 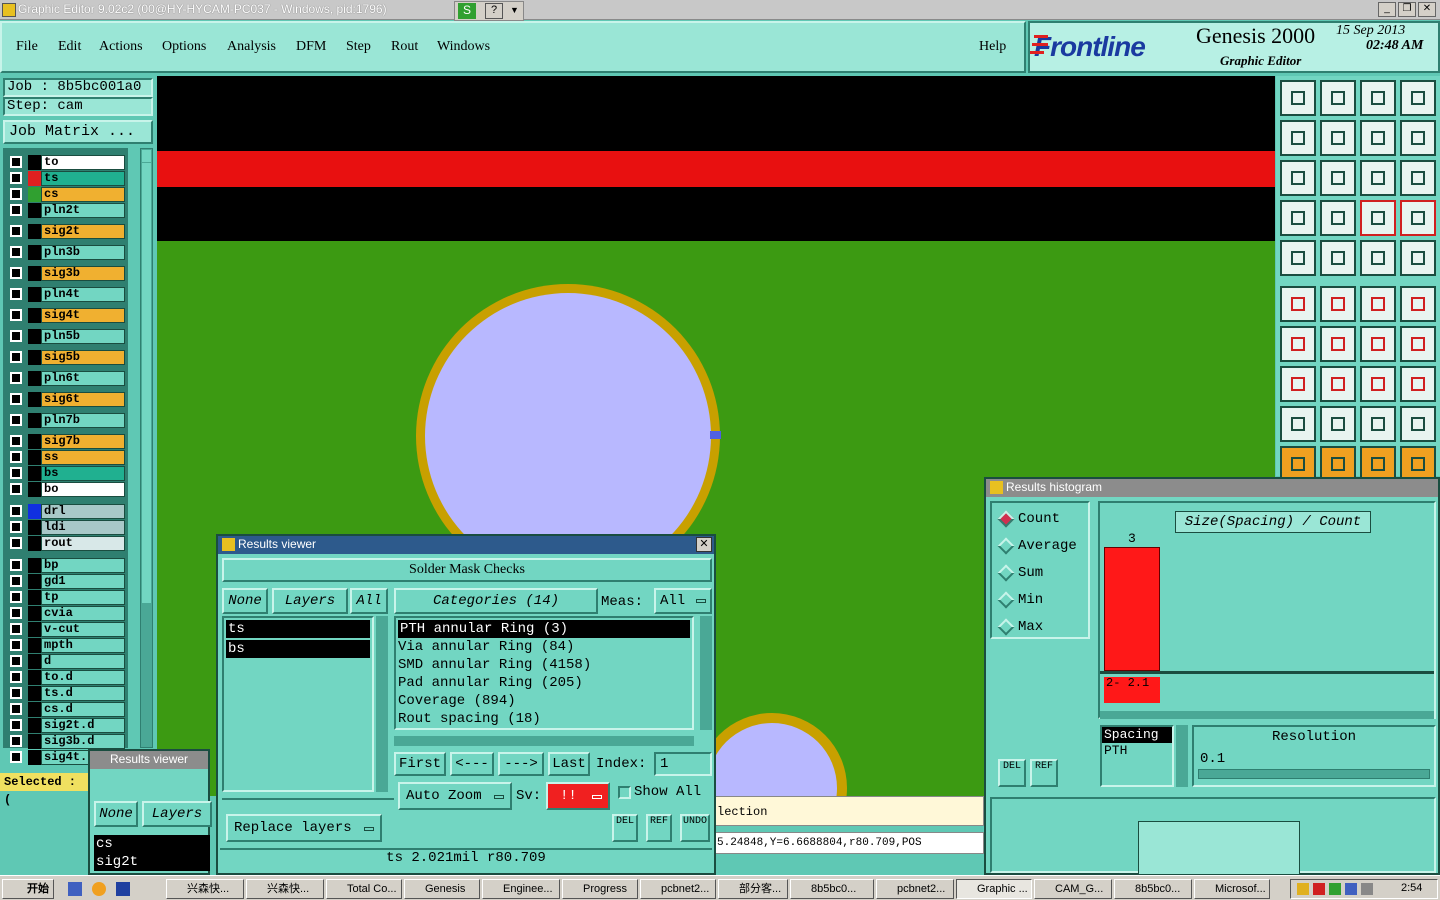 I want to click on prev-button: <---, so click(x=472, y=764).